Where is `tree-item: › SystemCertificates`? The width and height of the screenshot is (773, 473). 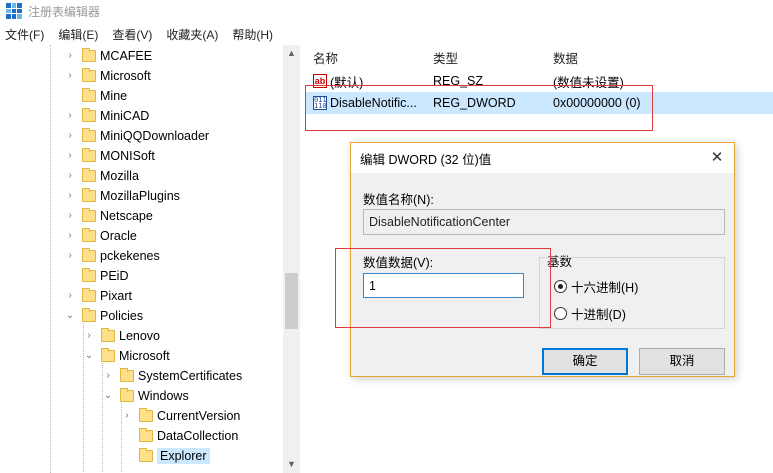
tree-item: › SystemCertificates is located at coordinates (172, 376).